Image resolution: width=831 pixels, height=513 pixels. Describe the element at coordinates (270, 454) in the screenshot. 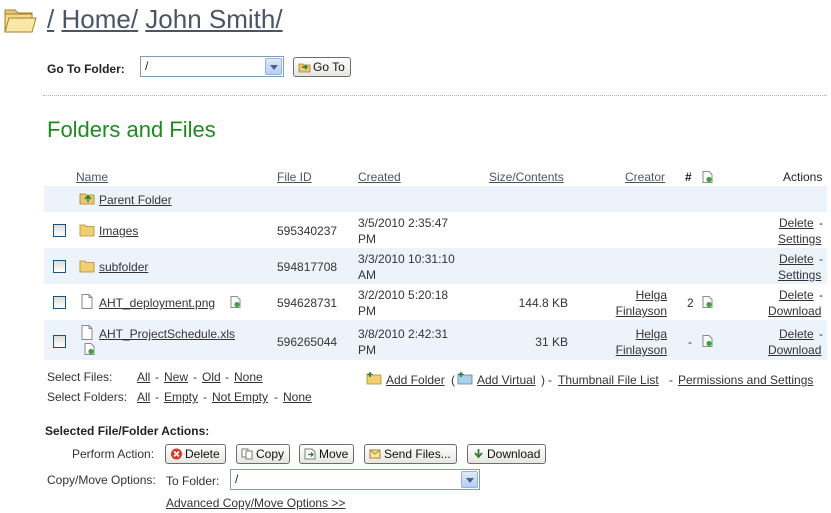

I see `copy-button-label: Copy` at that location.